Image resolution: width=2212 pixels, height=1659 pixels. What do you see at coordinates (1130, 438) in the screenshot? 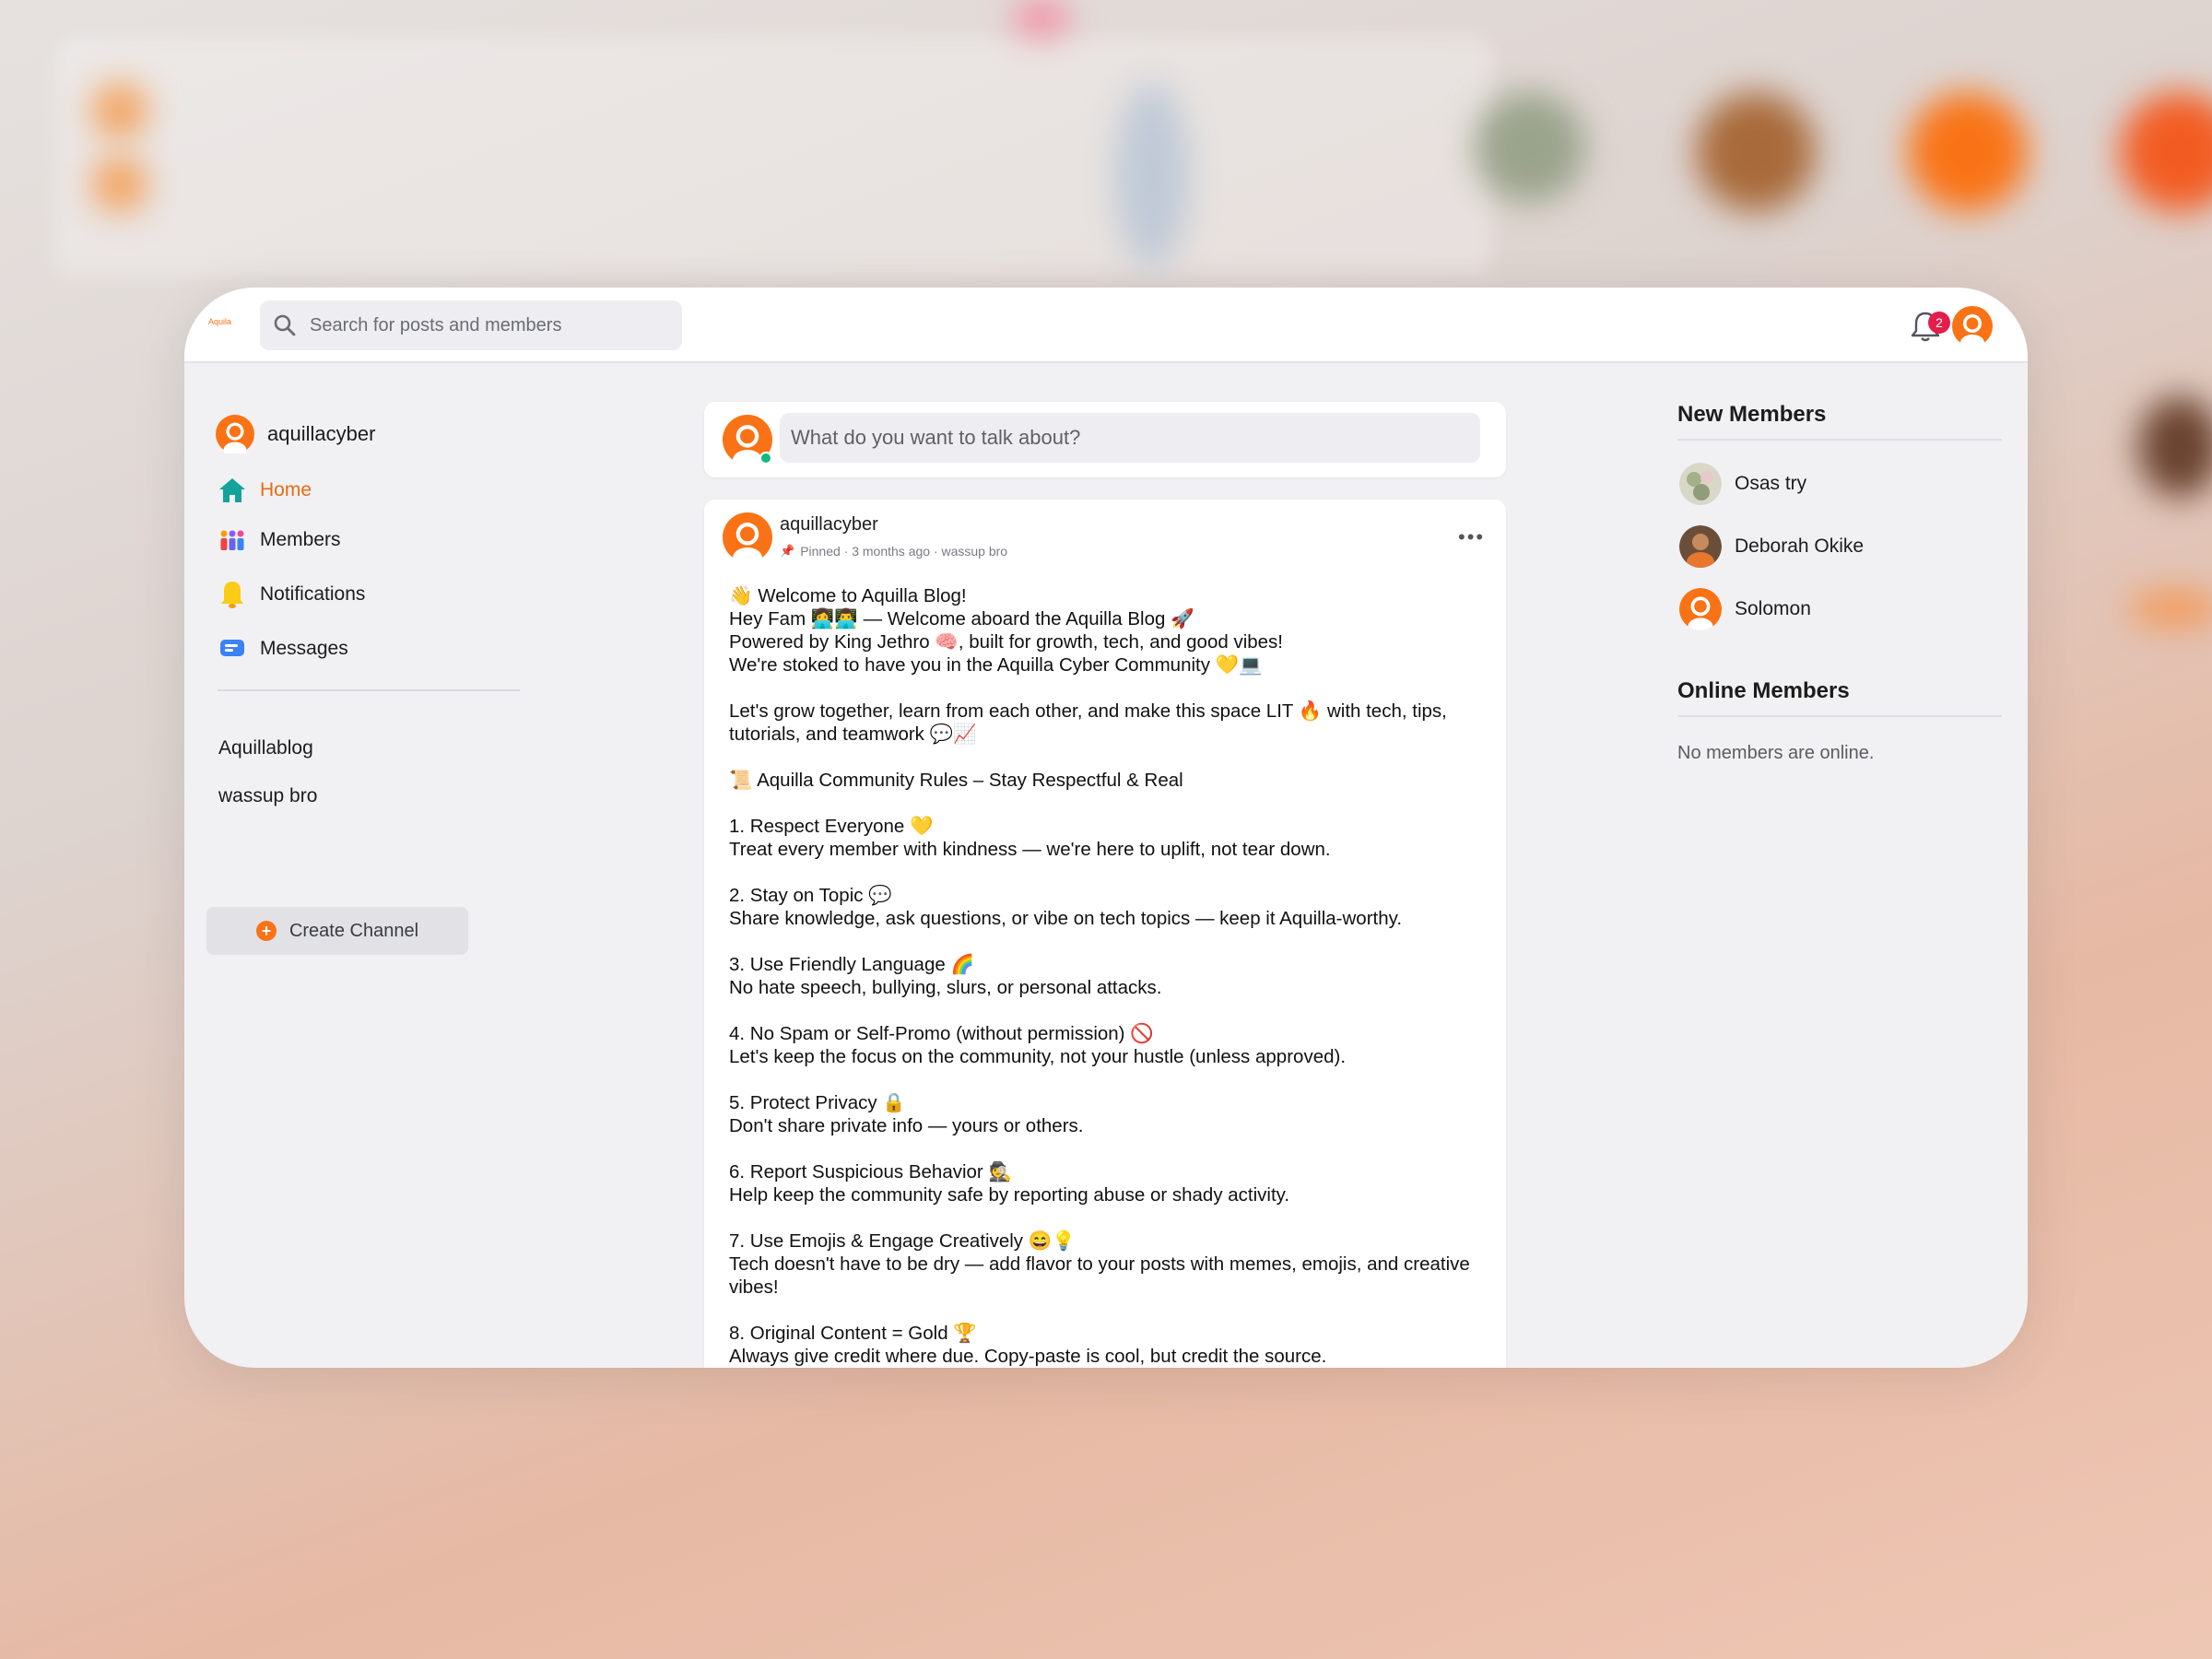
I see `composer-input: What do you want to talk about?` at bounding box center [1130, 438].